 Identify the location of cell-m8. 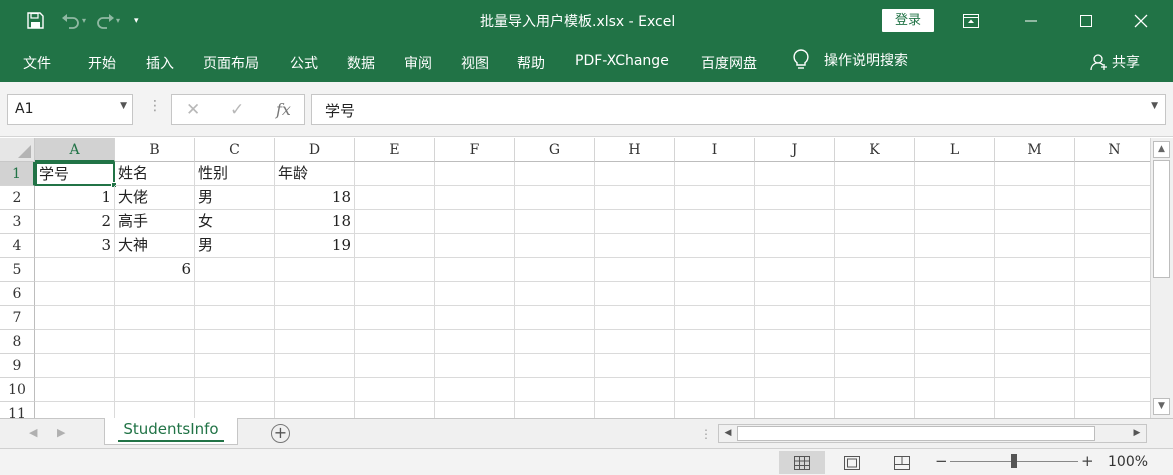
(1035, 342).